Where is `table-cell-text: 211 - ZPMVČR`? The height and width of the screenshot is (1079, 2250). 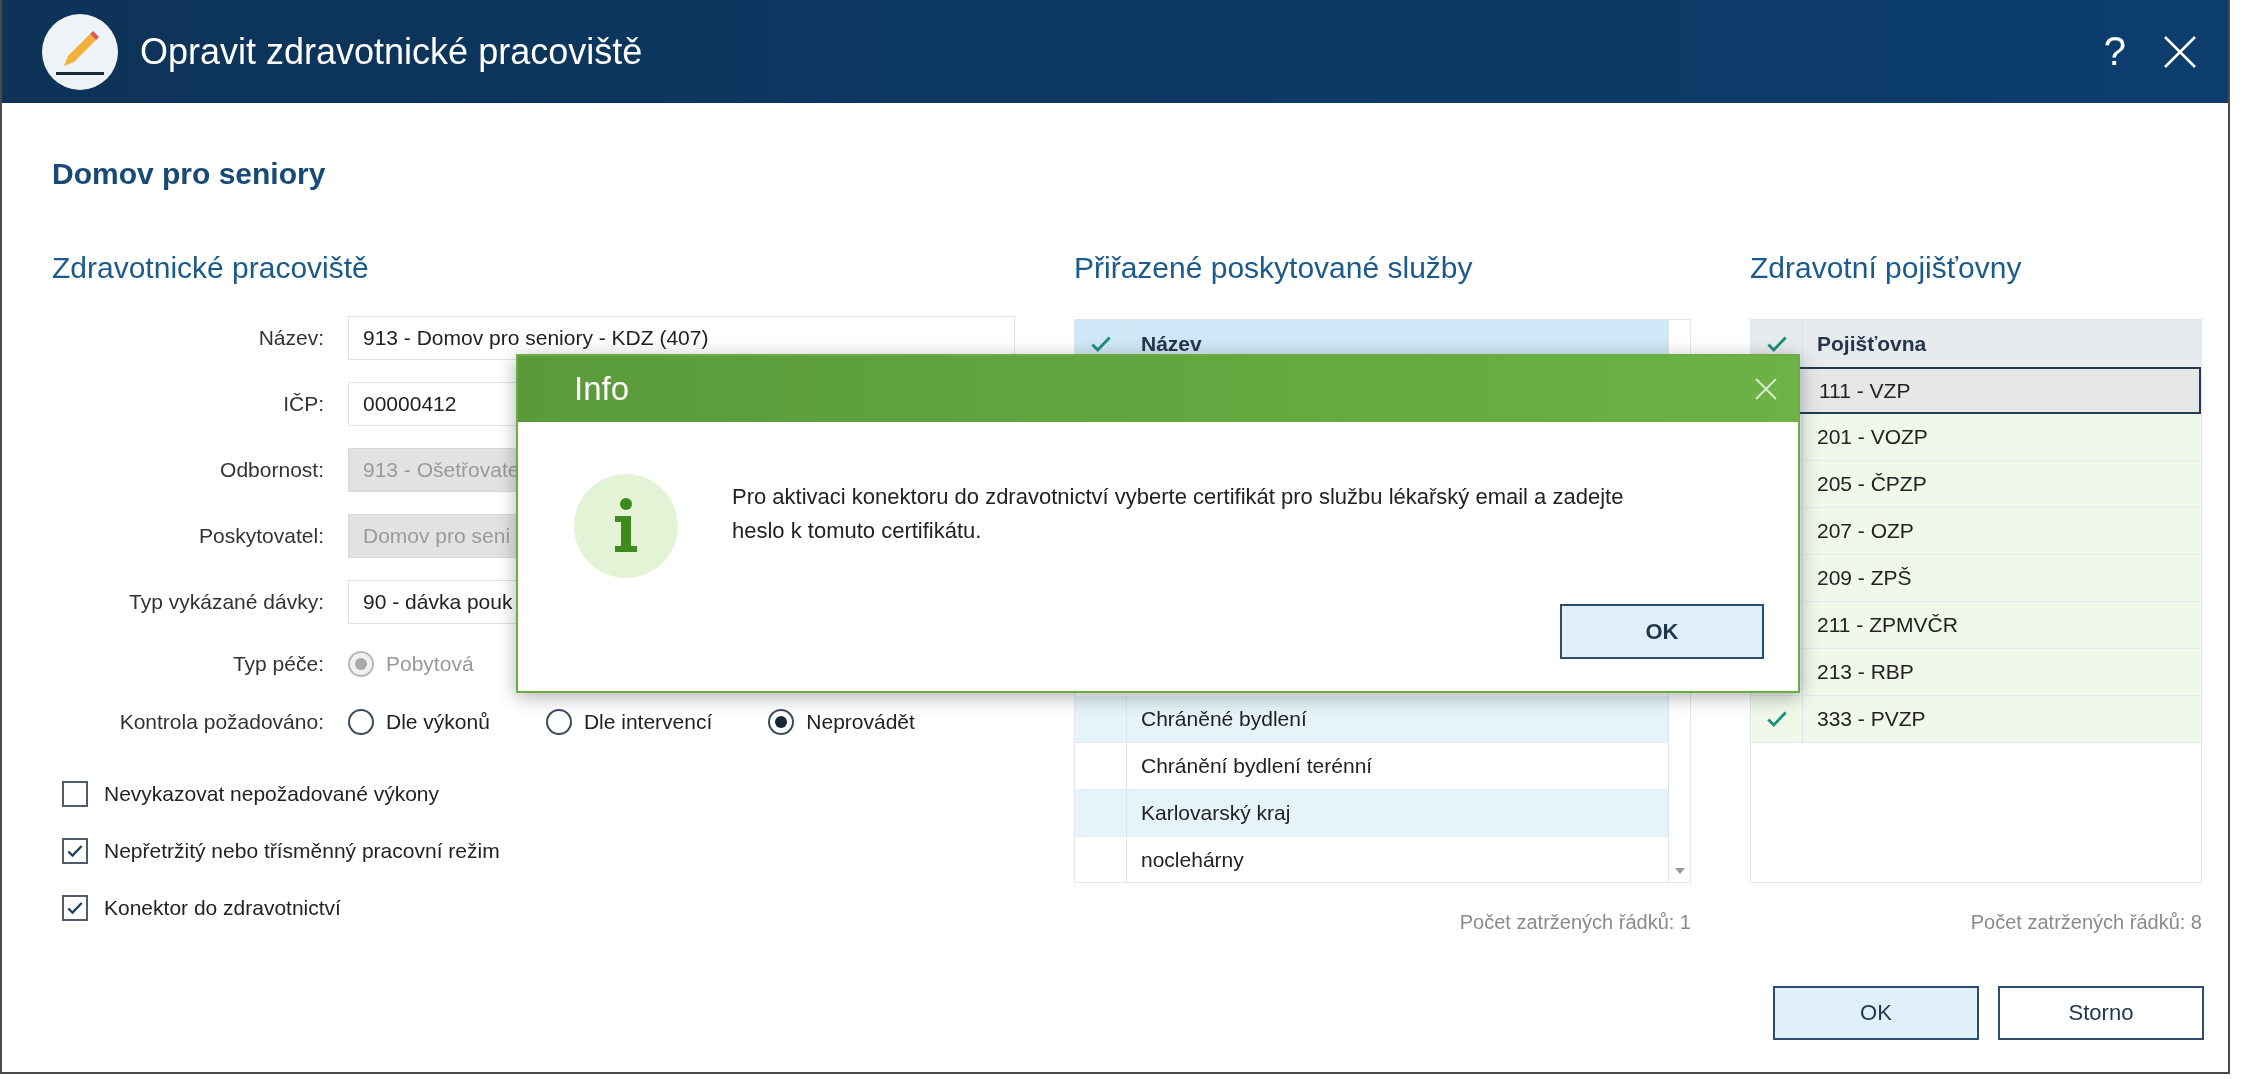
table-cell-text: 211 - ZPMVČR is located at coordinates (1887, 625).